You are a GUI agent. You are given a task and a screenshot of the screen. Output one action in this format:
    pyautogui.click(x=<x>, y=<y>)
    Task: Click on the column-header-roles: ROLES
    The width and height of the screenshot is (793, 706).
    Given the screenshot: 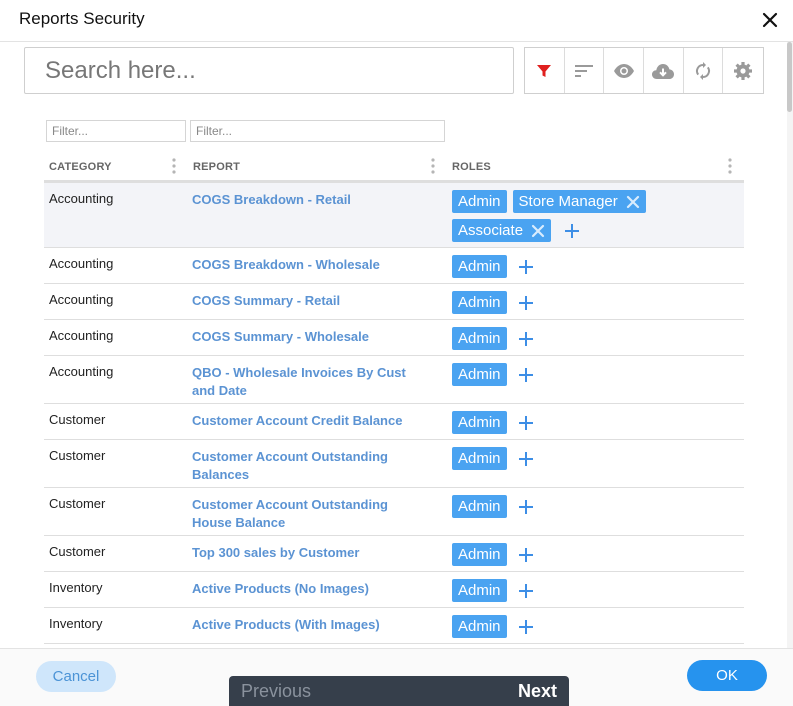 What is the action you would take?
    pyautogui.click(x=471, y=167)
    